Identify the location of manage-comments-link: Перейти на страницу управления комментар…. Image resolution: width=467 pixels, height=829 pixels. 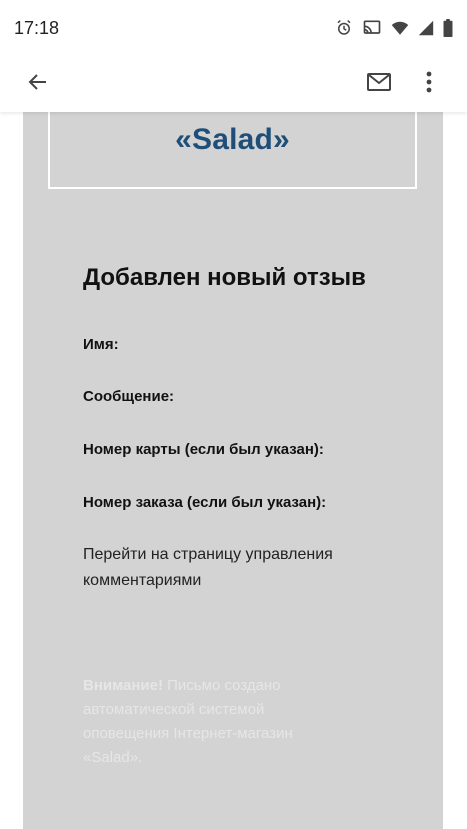
(233, 568).